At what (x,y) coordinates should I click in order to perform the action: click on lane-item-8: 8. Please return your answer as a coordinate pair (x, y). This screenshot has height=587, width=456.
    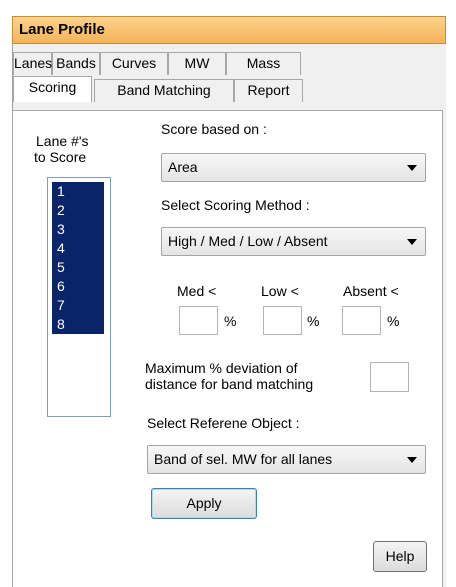
    Looking at the image, I should click on (78, 324).